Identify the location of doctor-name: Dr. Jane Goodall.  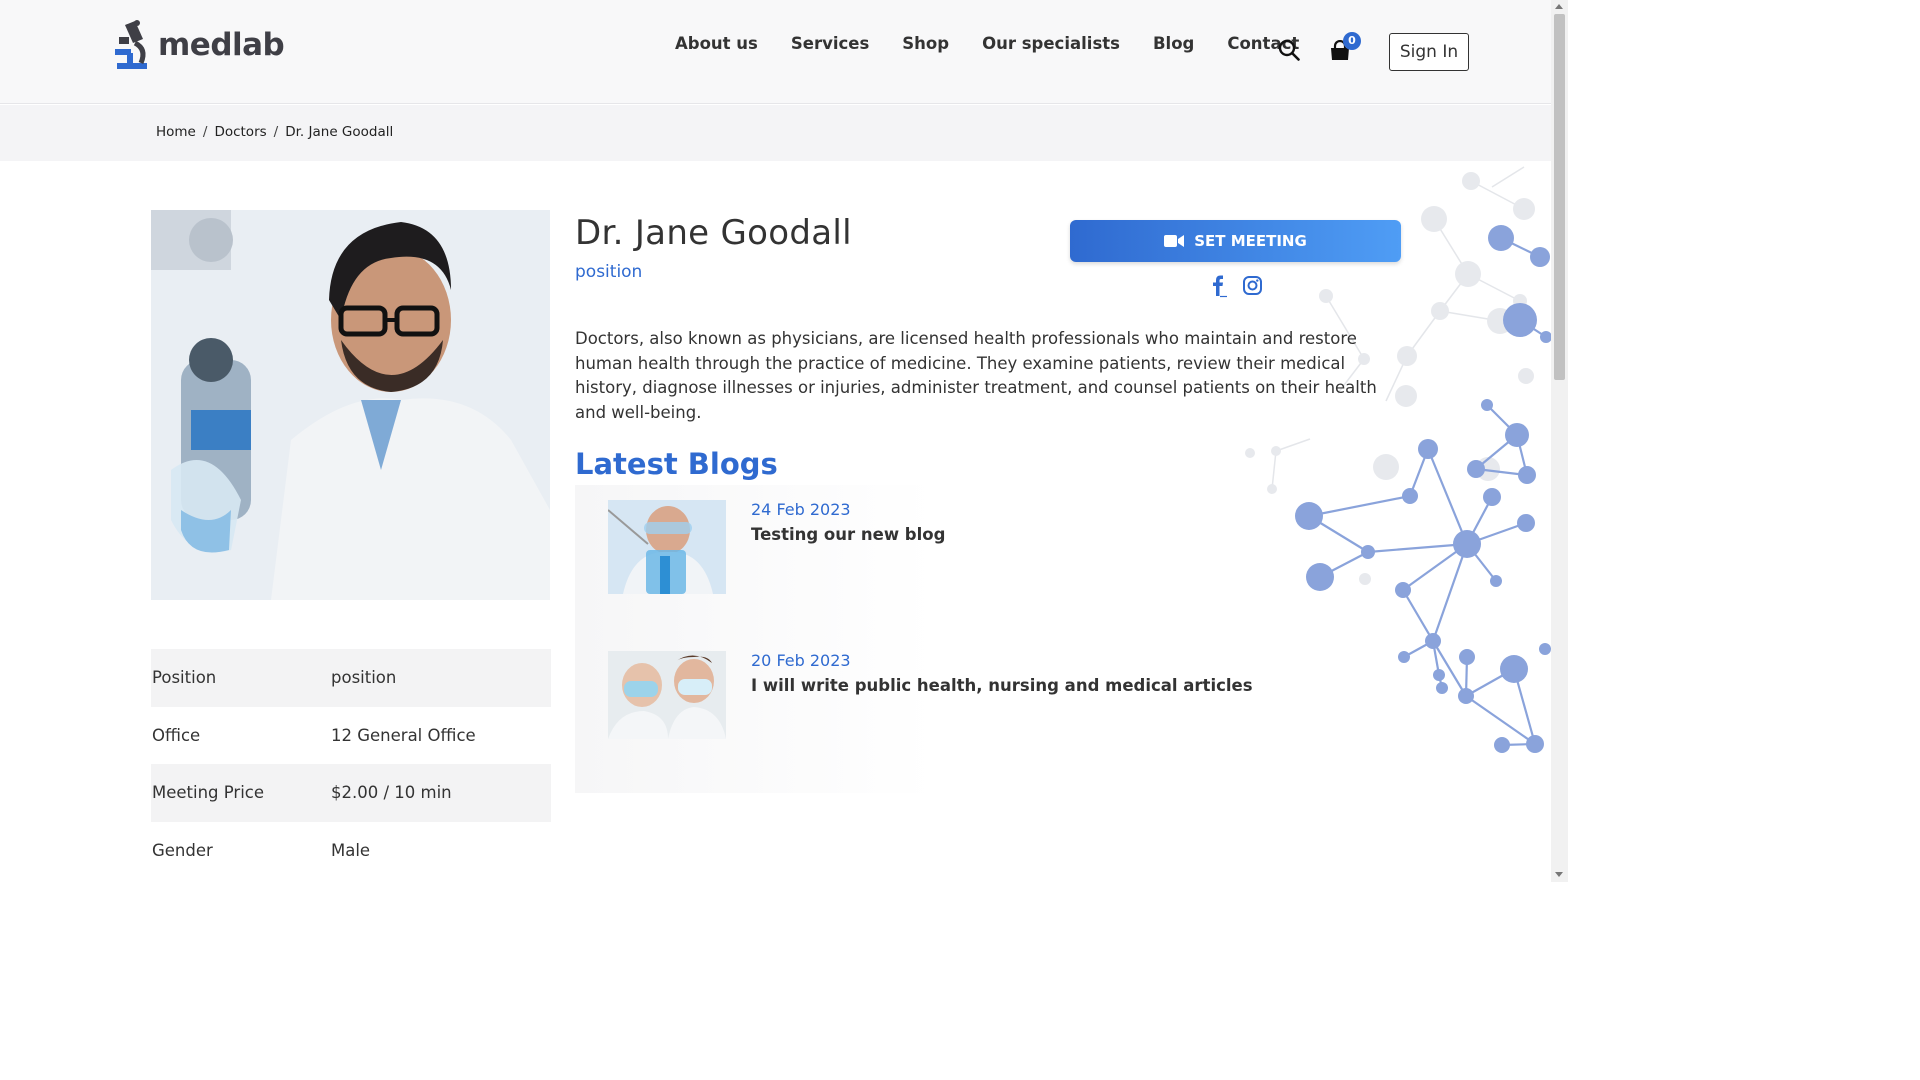
(713, 233).